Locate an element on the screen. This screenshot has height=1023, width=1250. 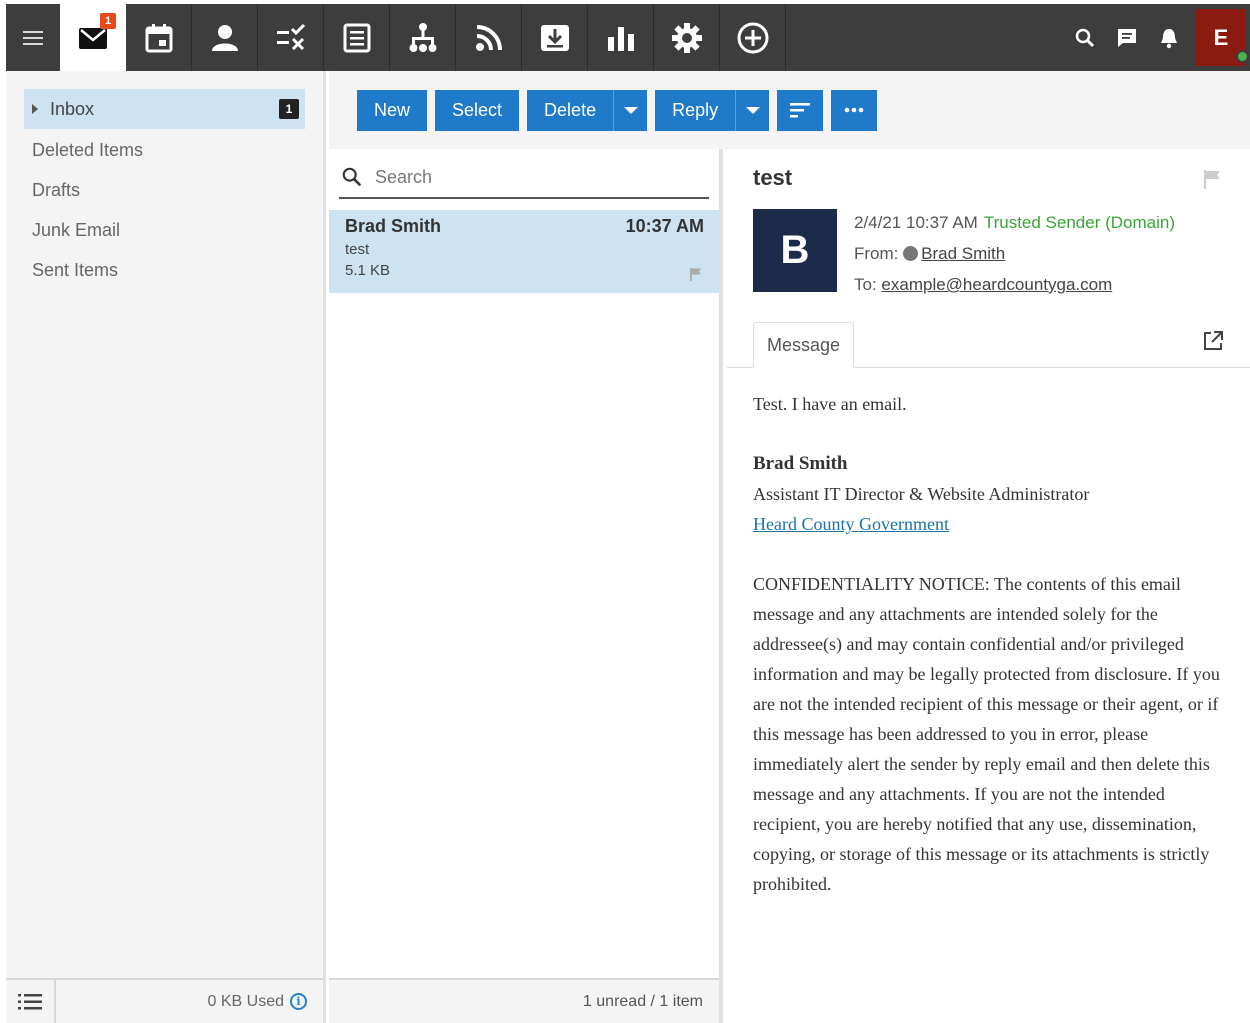
app-tab-notes is located at coordinates (357, 37).